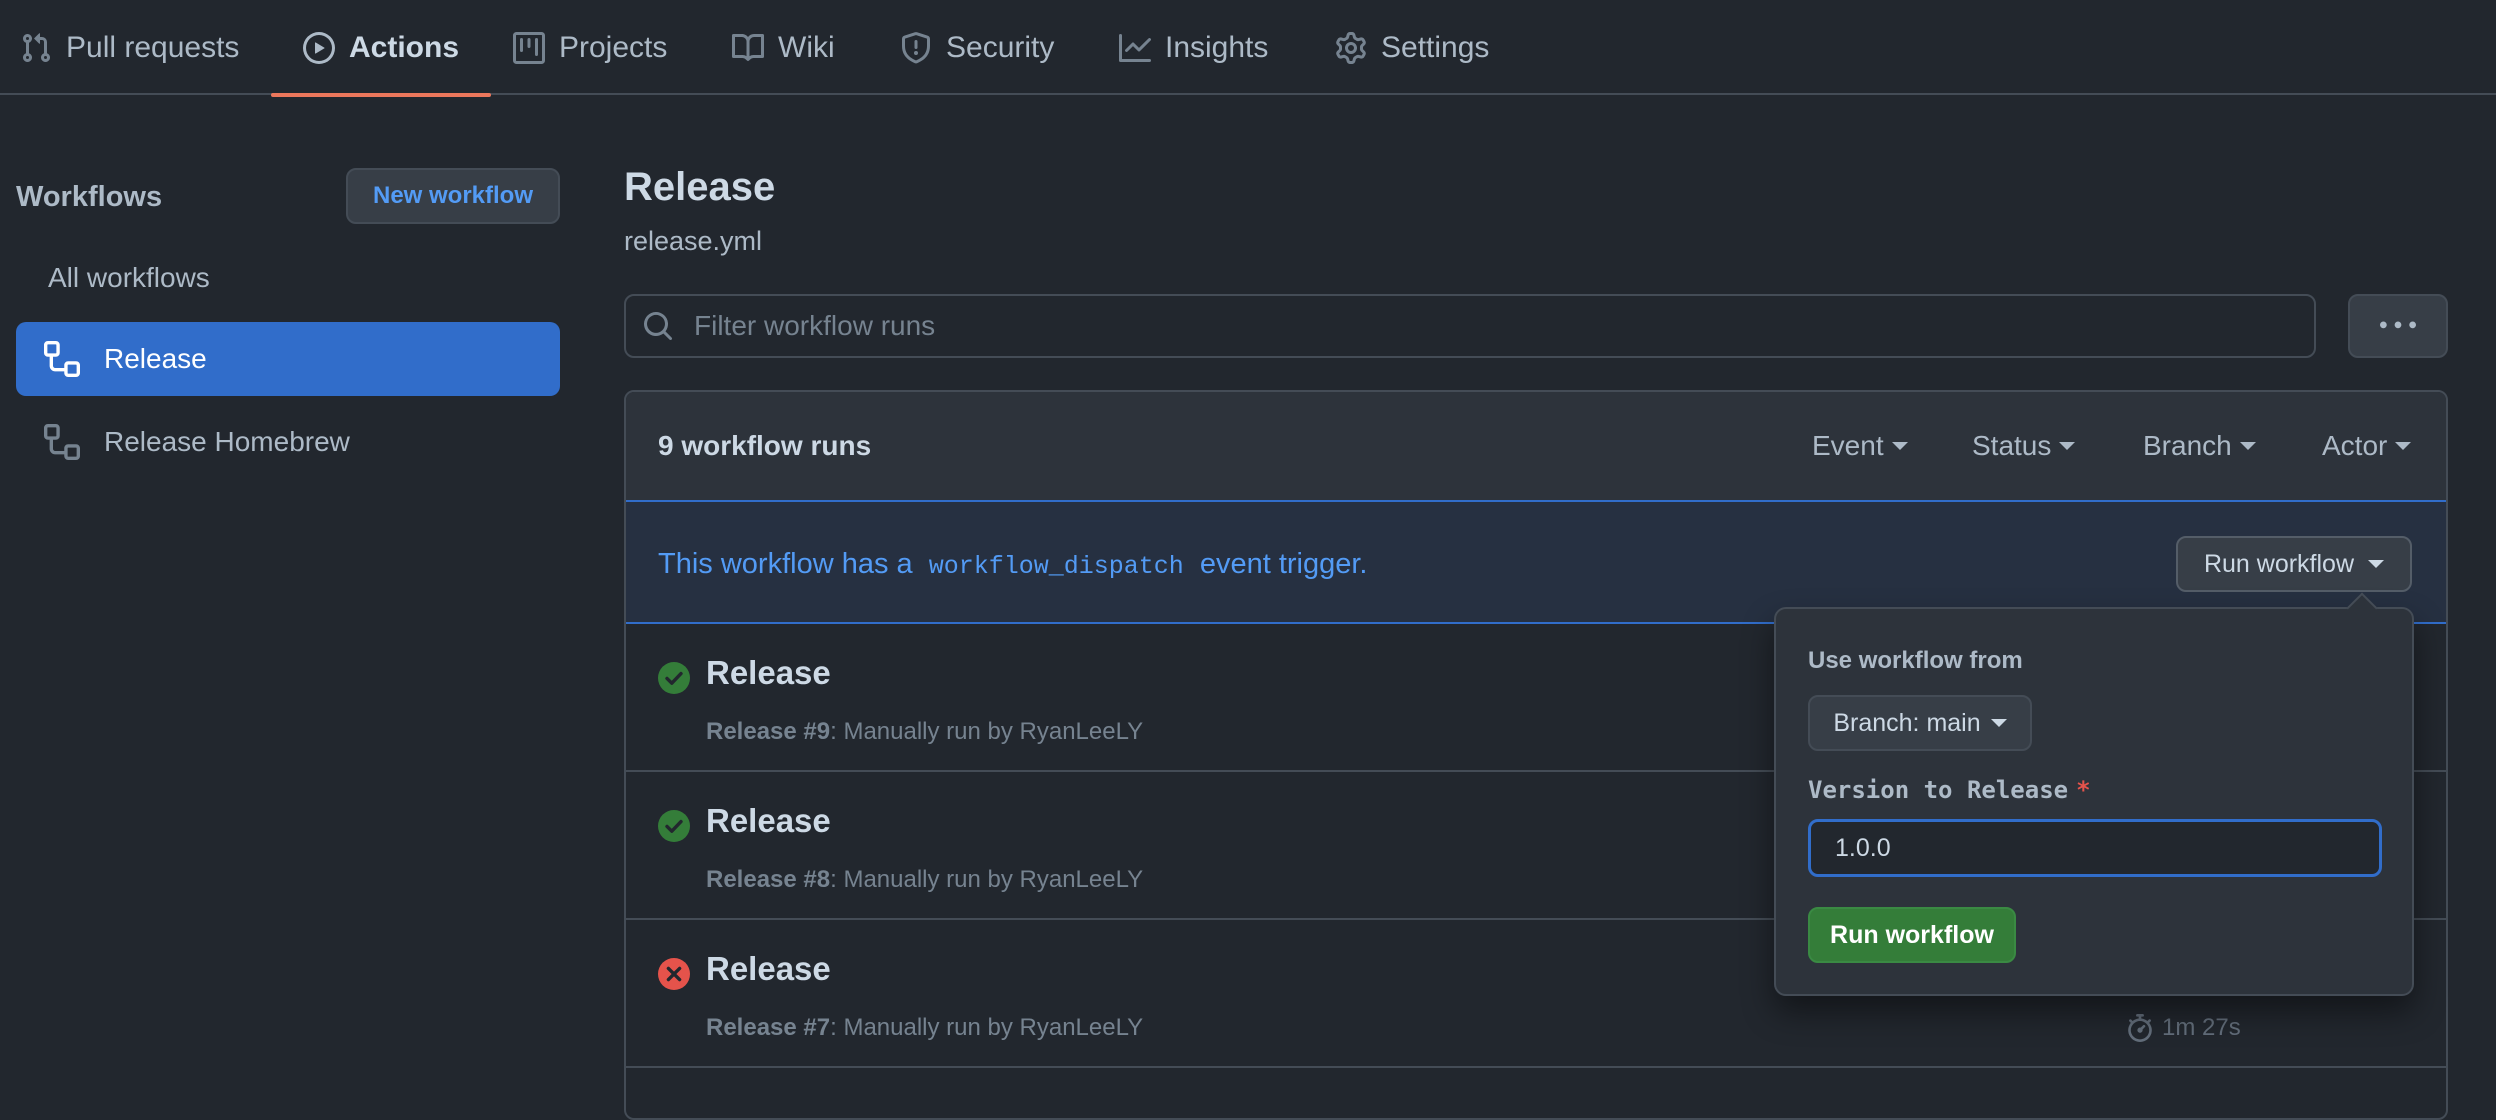 Image resolution: width=2496 pixels, height=1120 pixels. What do you see at coordinates (227, 441) in the screenshot?
I see `sidebar-item-label: Release Homebrew` at bounding box center [227, 441].